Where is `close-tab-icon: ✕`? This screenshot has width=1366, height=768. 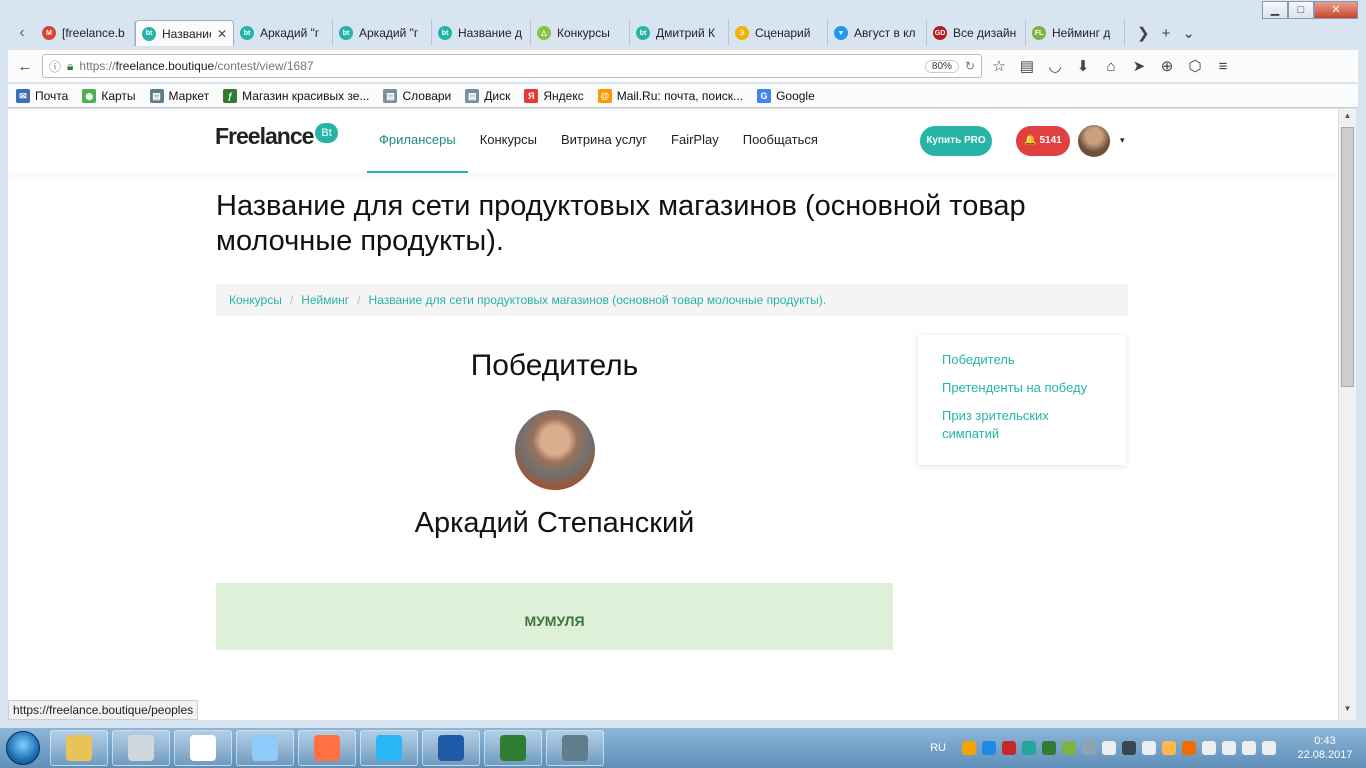
close-tab-icon: ✕ is located at coordinates (222, 34).